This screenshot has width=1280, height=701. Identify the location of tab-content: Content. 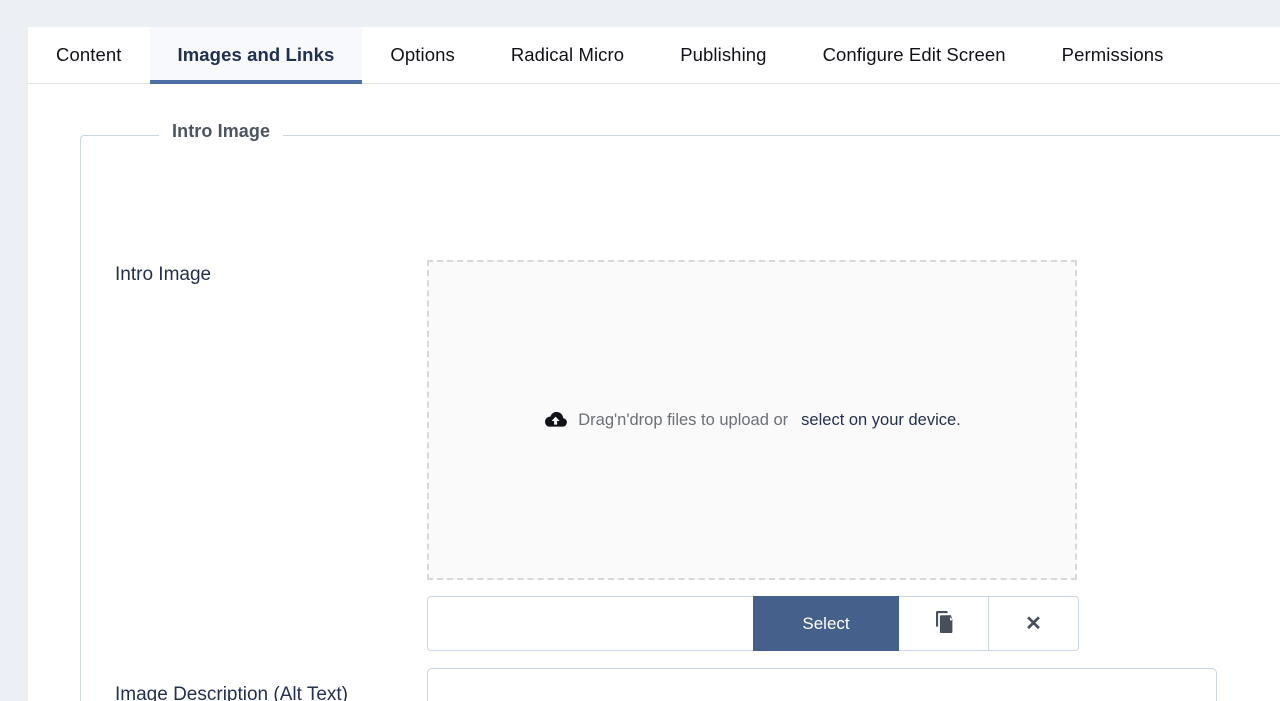
(89, 55).